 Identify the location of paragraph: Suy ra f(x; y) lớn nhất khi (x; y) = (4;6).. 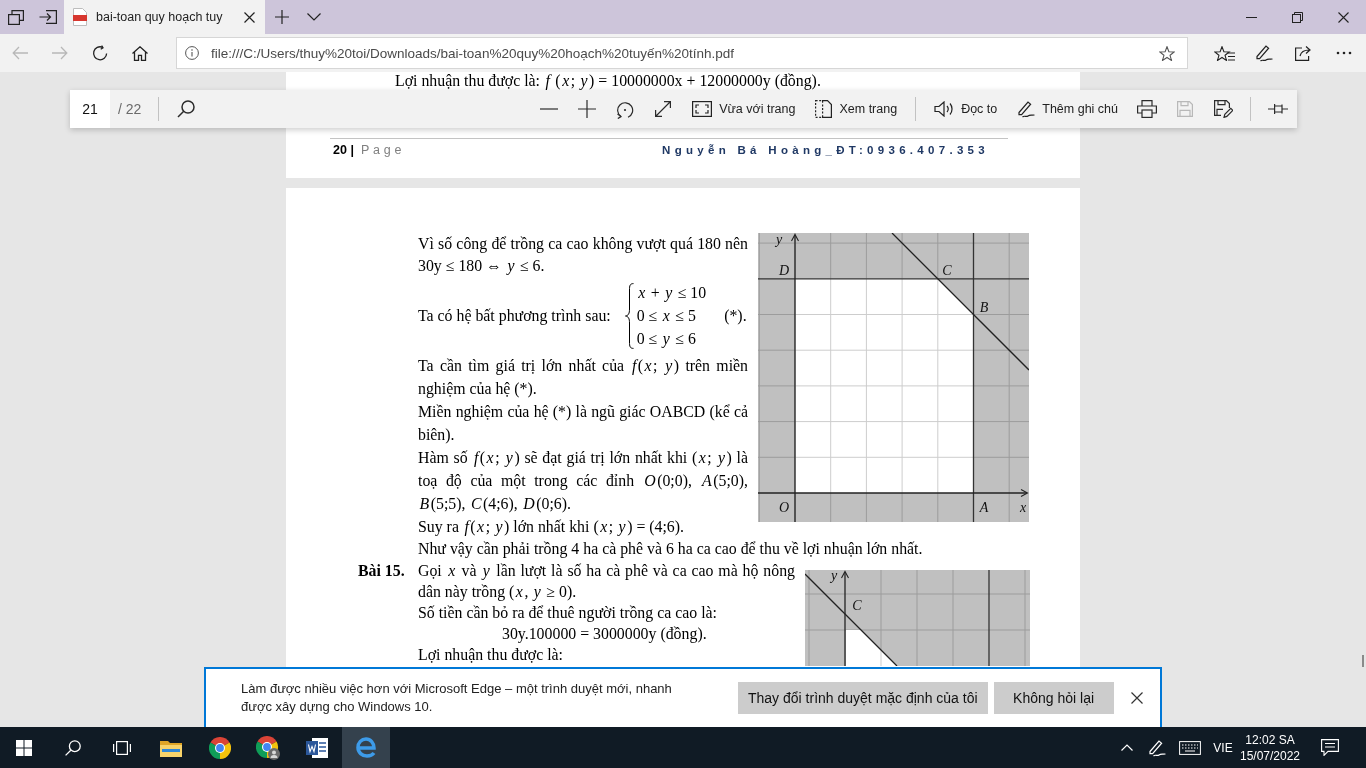
(552, 527).